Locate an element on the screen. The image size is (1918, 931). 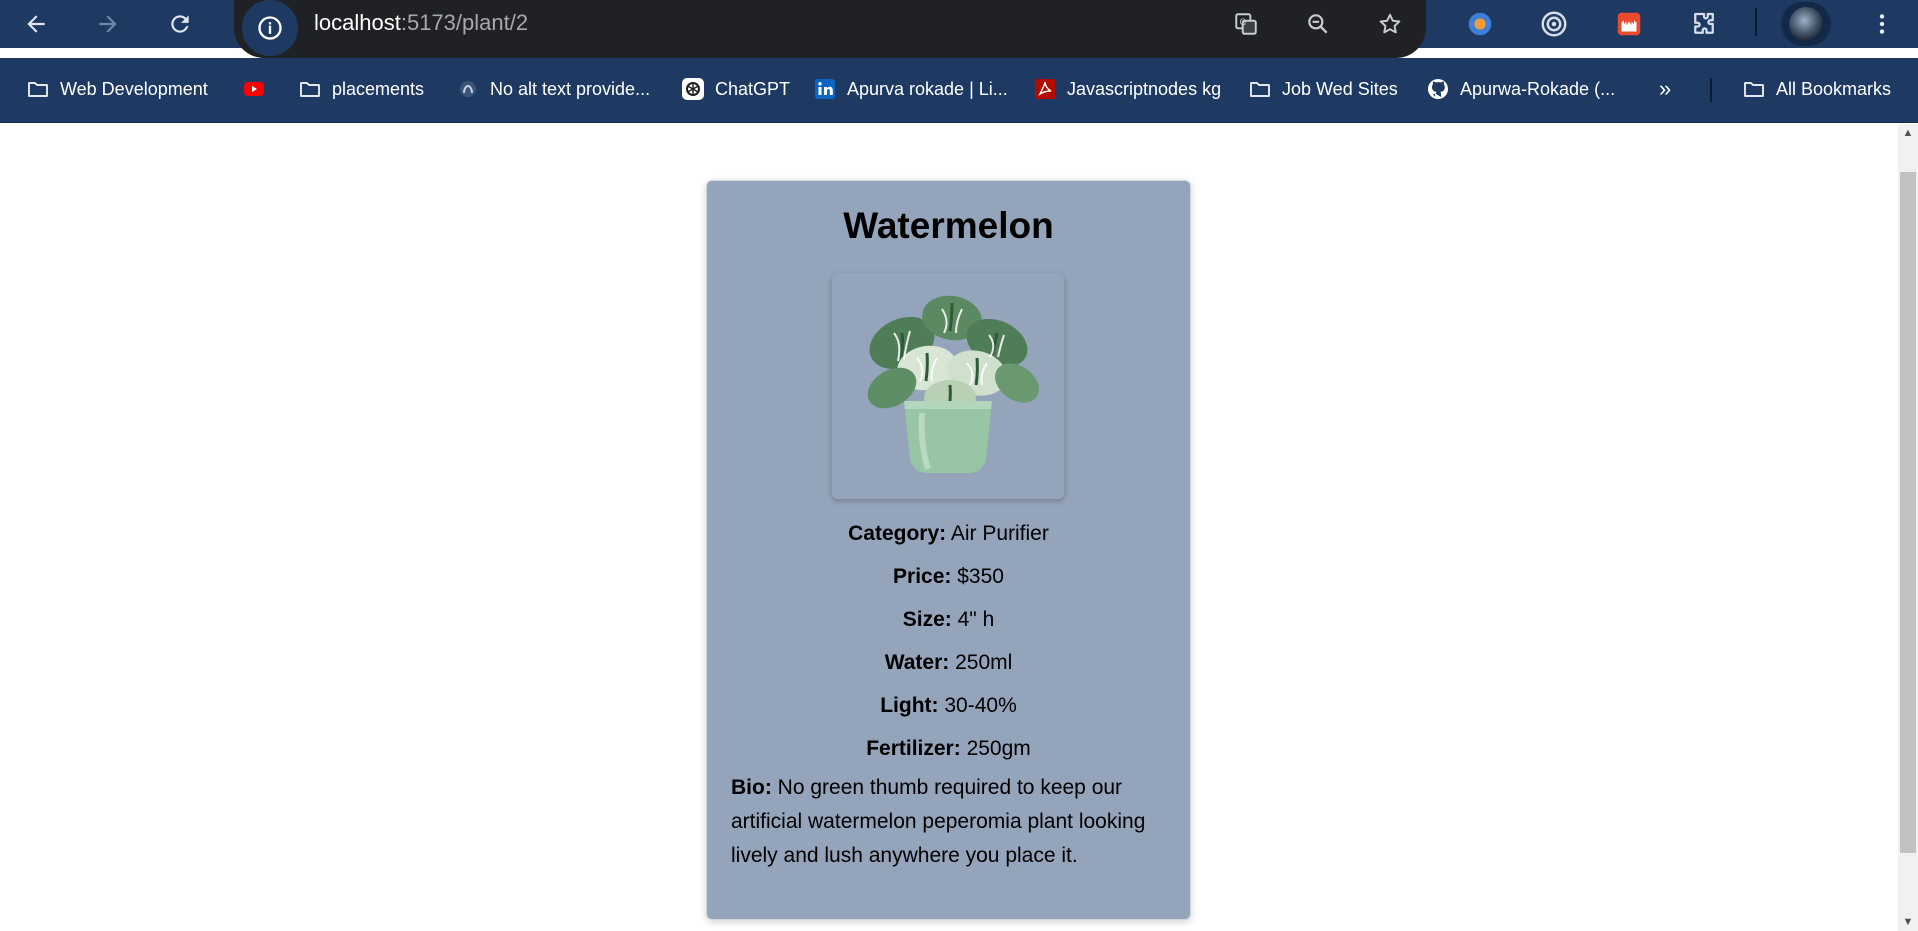
bookmark-label: placements is located at coordinates (378, 88).